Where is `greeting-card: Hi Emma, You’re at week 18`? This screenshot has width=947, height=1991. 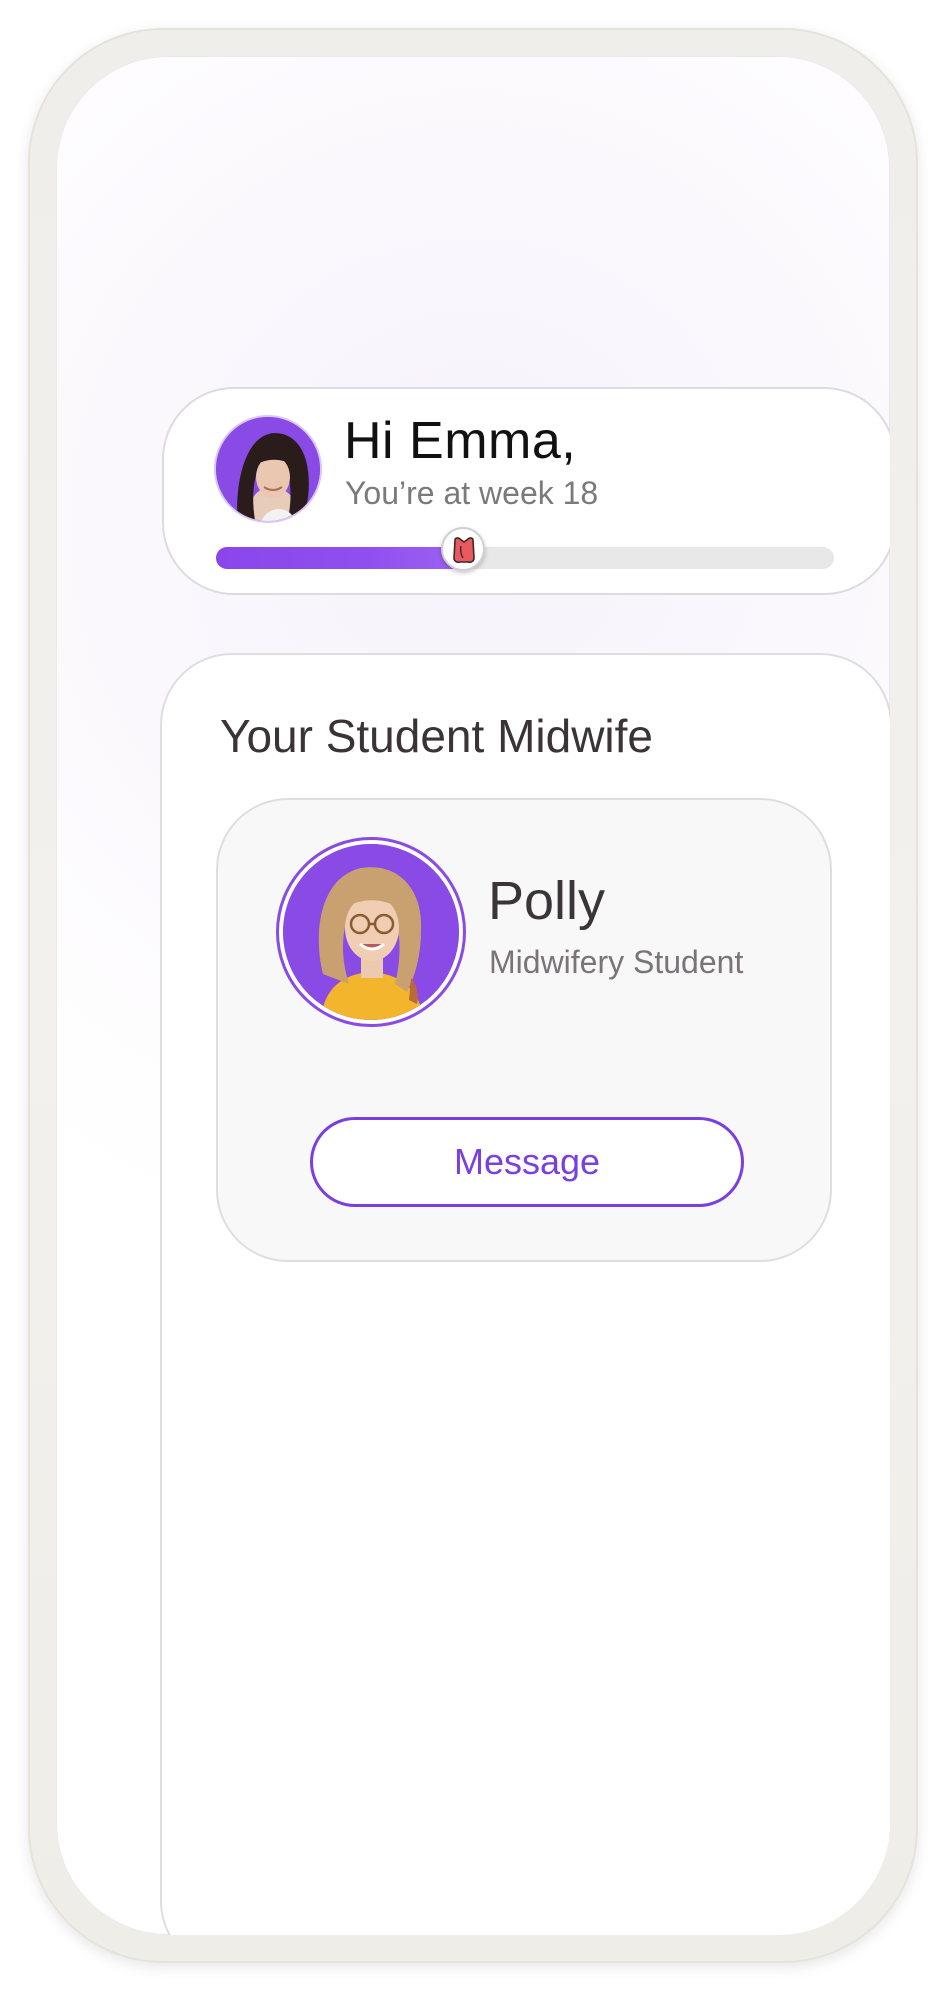 greeting-card: Hi Emma, You’re at week 18 is located at coordinates (526, 491).